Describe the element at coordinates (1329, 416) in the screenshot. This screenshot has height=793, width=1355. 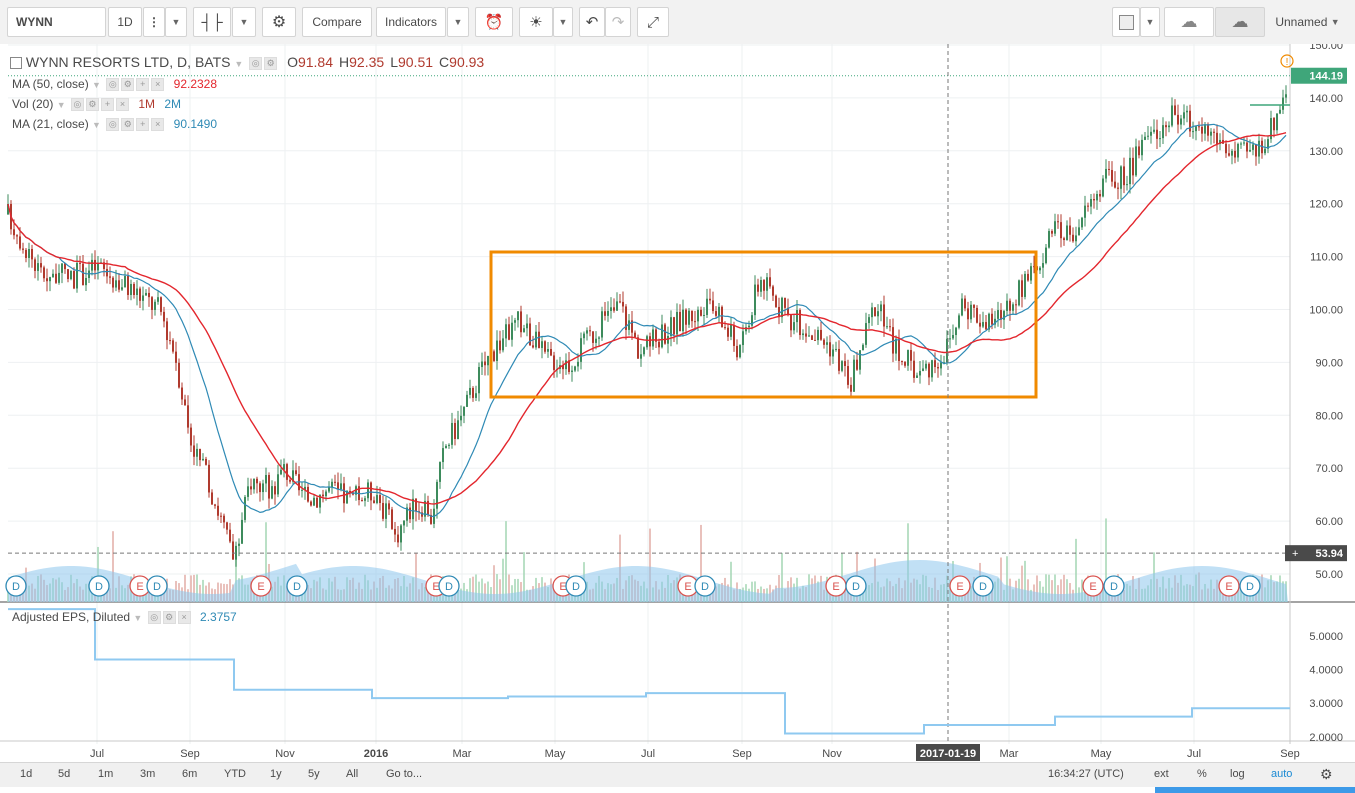
I see `price-axis-label: 80.00` at that location.